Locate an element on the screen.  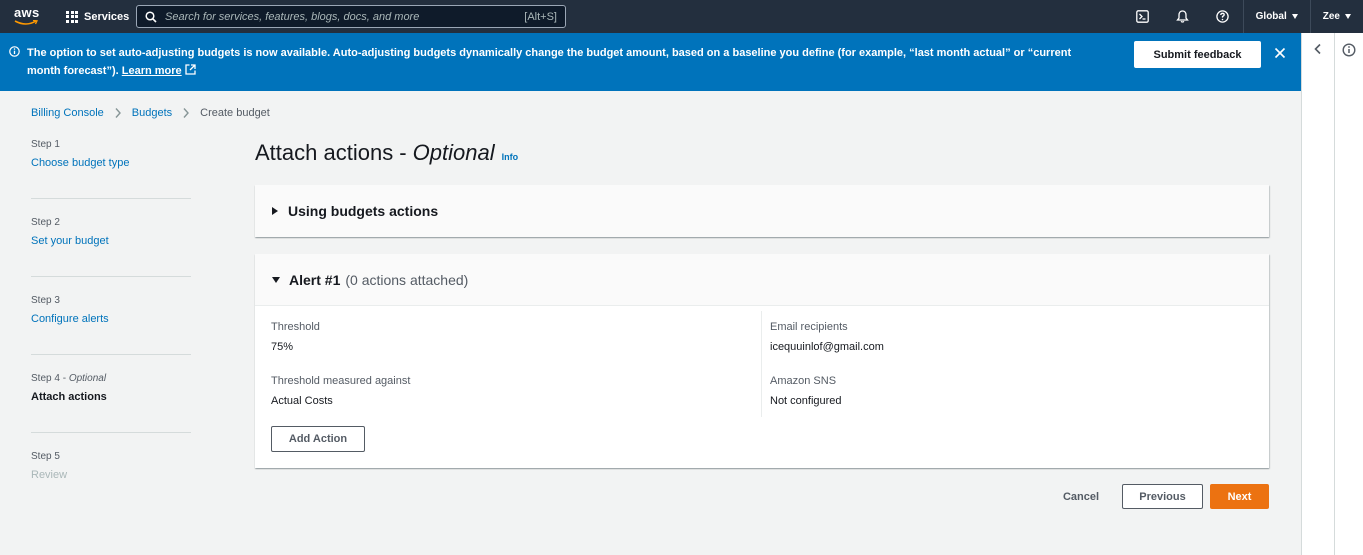
email-label: Email recipients is located at coordinates (809, 327).